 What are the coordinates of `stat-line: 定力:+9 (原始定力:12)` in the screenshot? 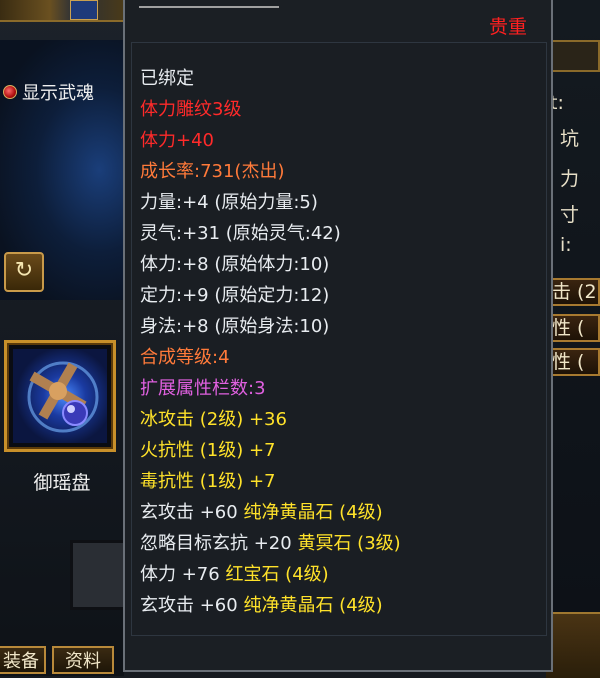 It's located at (235, 295).